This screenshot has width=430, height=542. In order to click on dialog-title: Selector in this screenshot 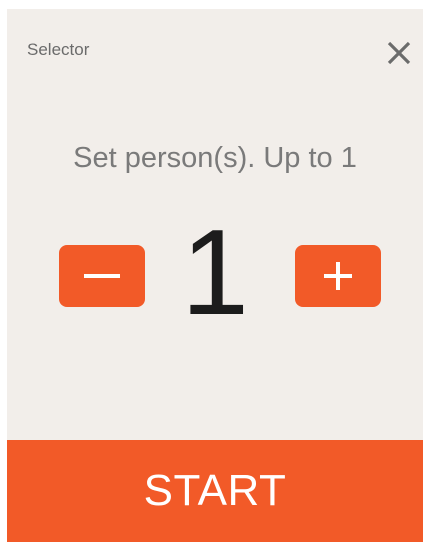, I will do `click(58, 49)`.